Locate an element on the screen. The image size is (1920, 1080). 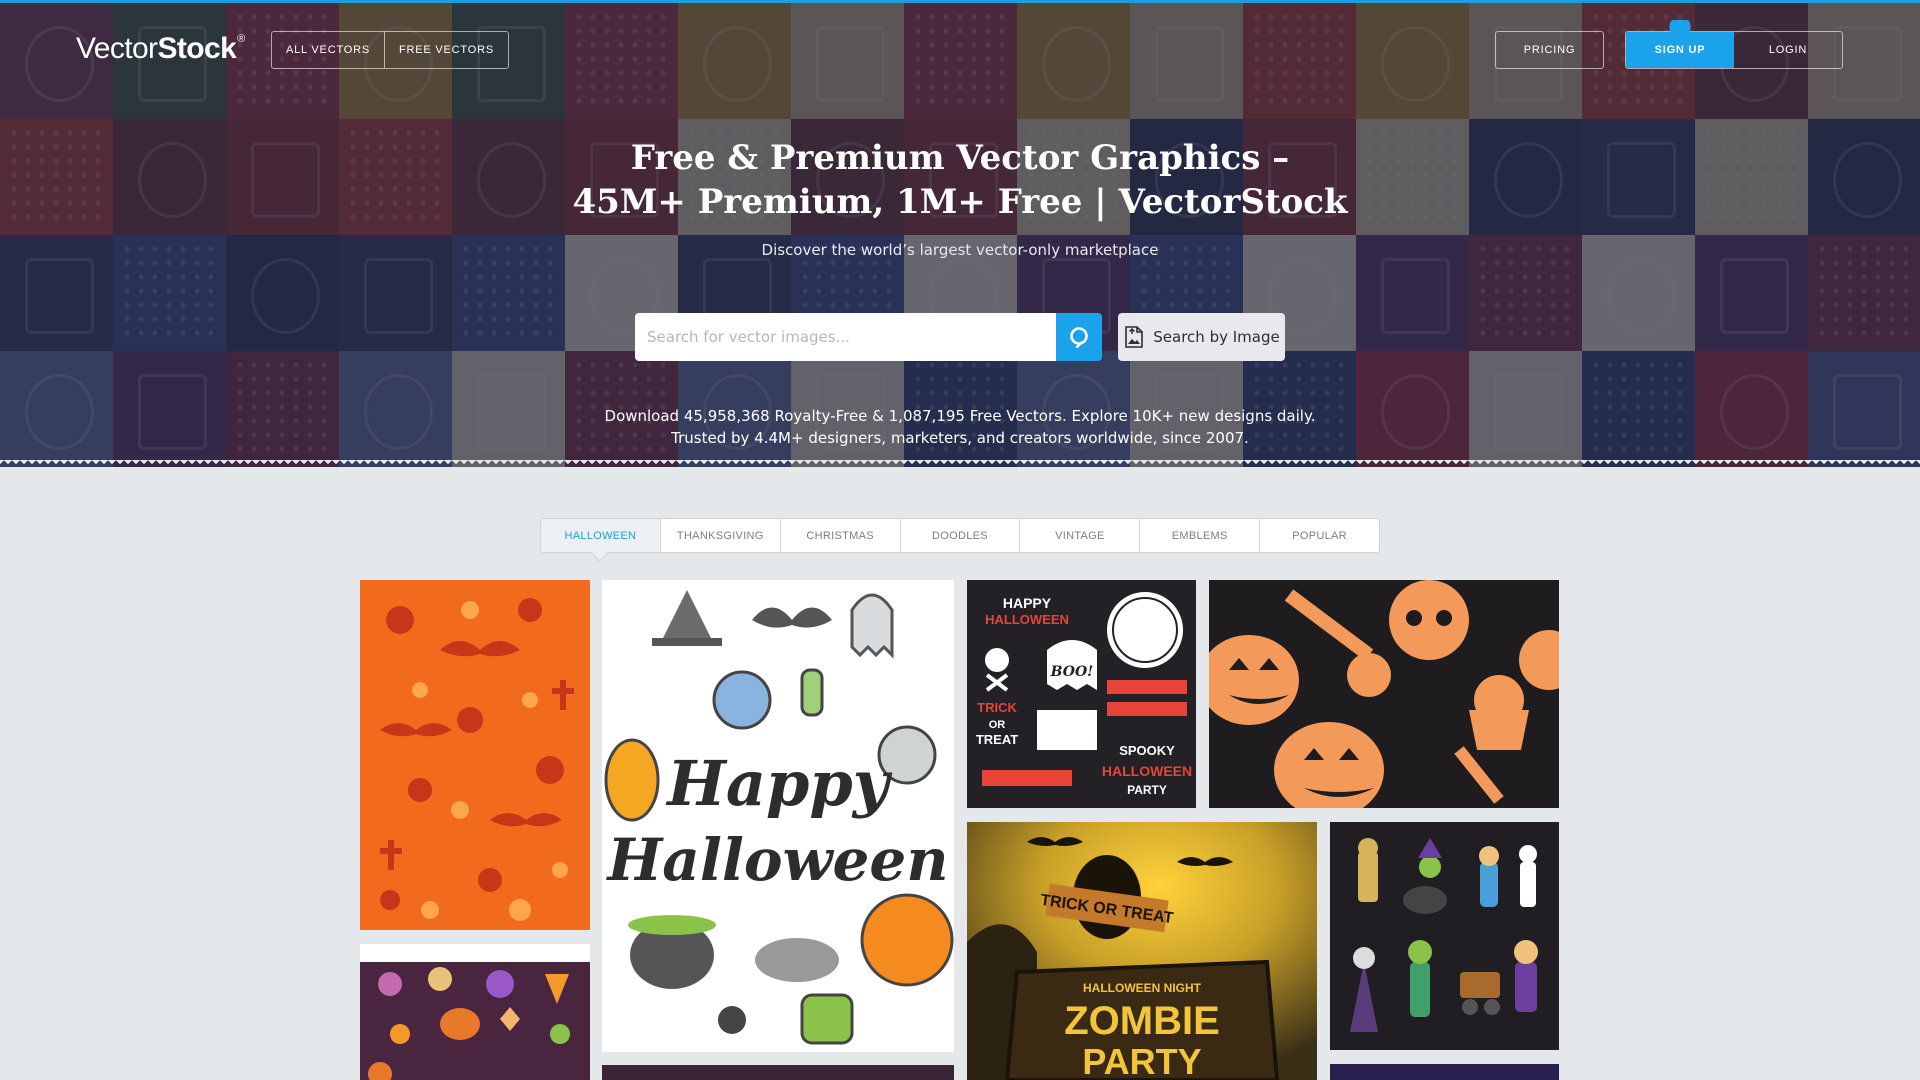
logo-text-vector: Vector is located at coordinates (117, 48).